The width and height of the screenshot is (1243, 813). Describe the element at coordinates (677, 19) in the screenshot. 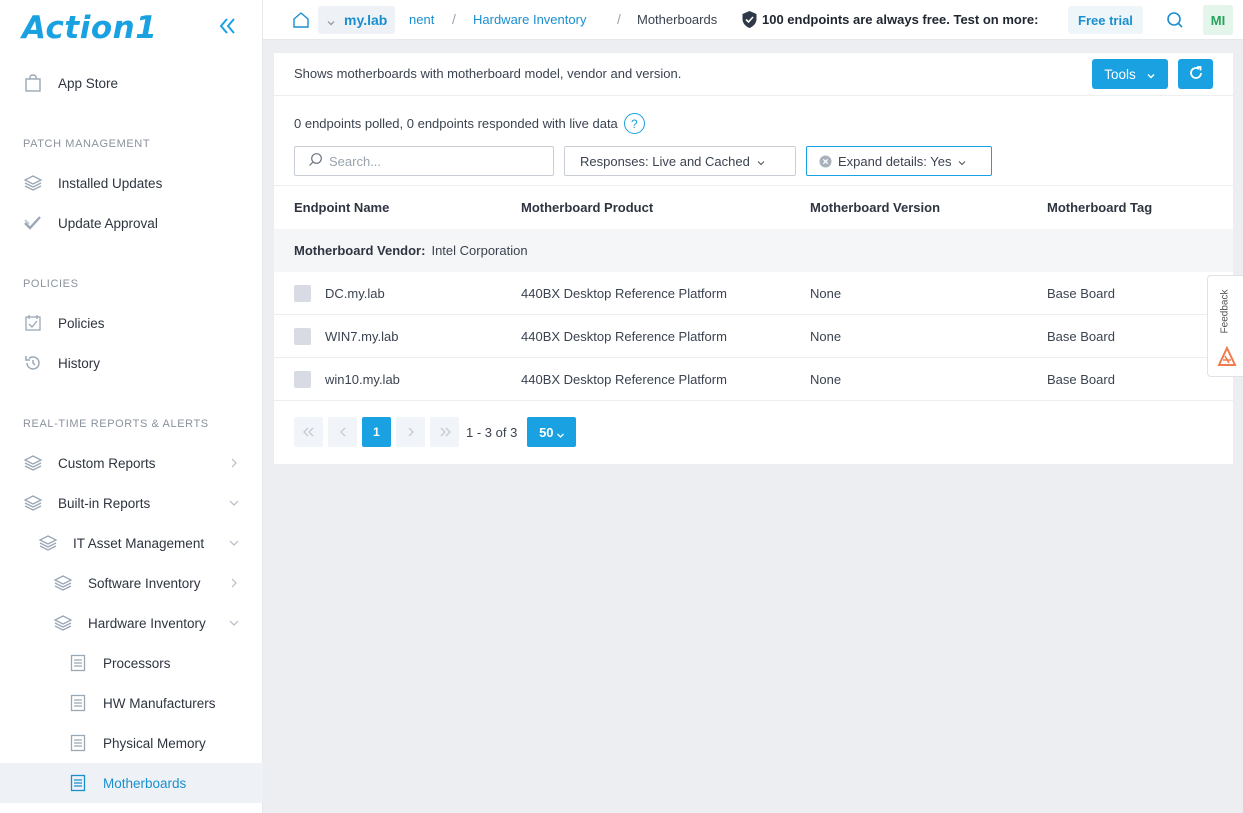

I see `breadcrumb-current: Motherboards` at that location.